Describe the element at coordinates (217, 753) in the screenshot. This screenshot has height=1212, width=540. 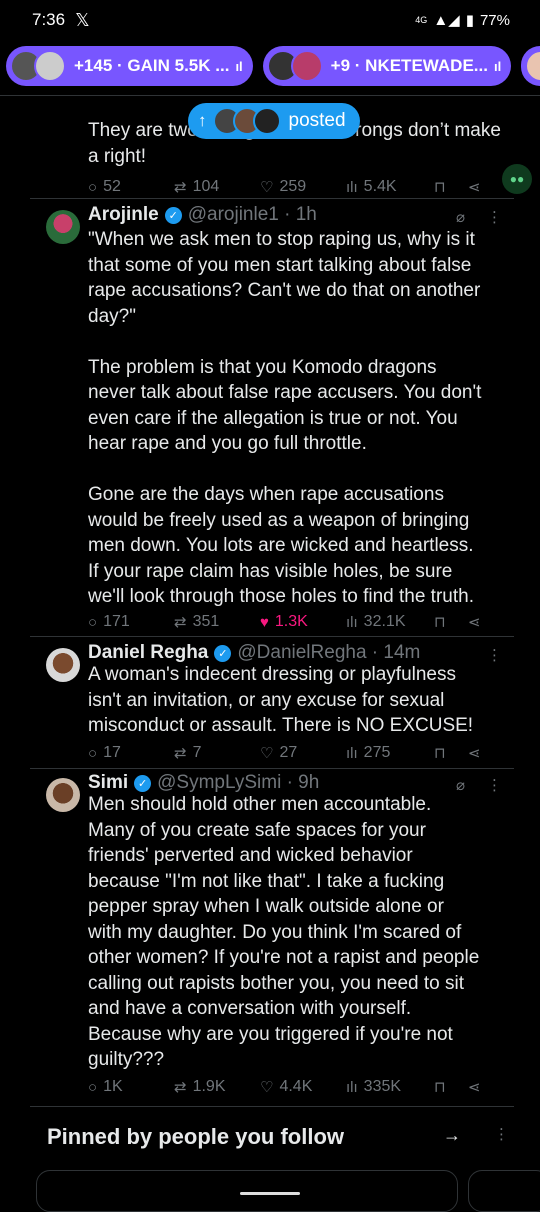
I see `repost-button: ⇄ 7` at that location.